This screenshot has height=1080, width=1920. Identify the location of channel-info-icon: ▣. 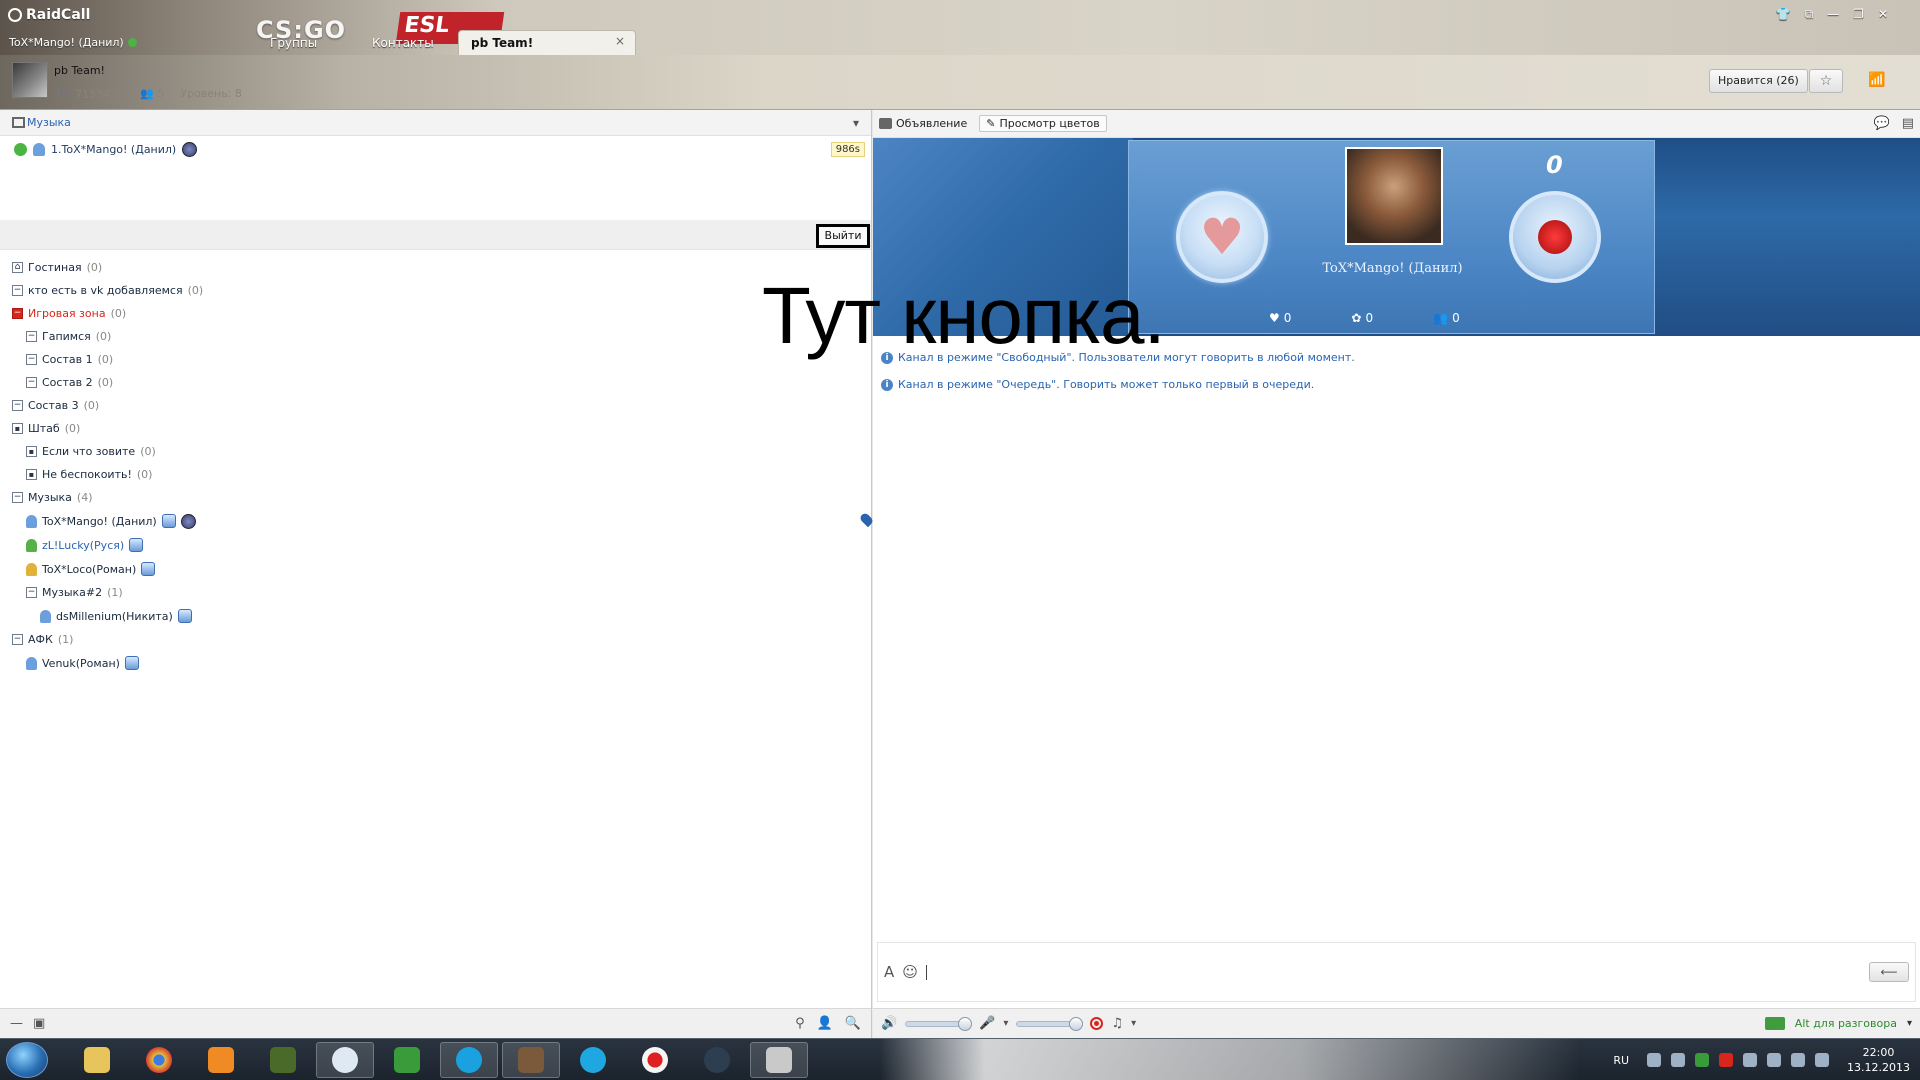
(39, 1023).